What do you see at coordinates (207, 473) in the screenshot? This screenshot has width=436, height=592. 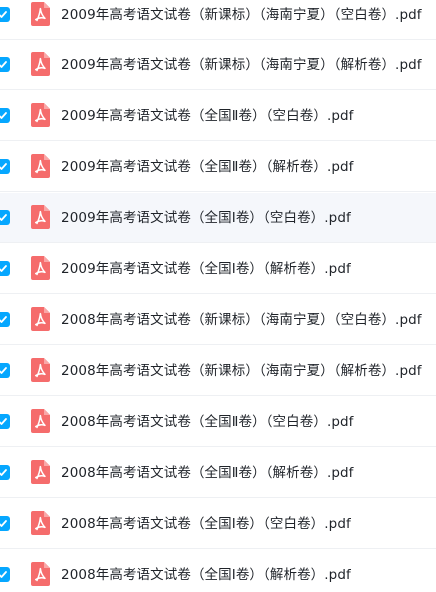 I see `file-name: 2008年高考语文试卷（全国Ⅱ卷）（解析卷）.pdf` at bounding box center [207, 473].